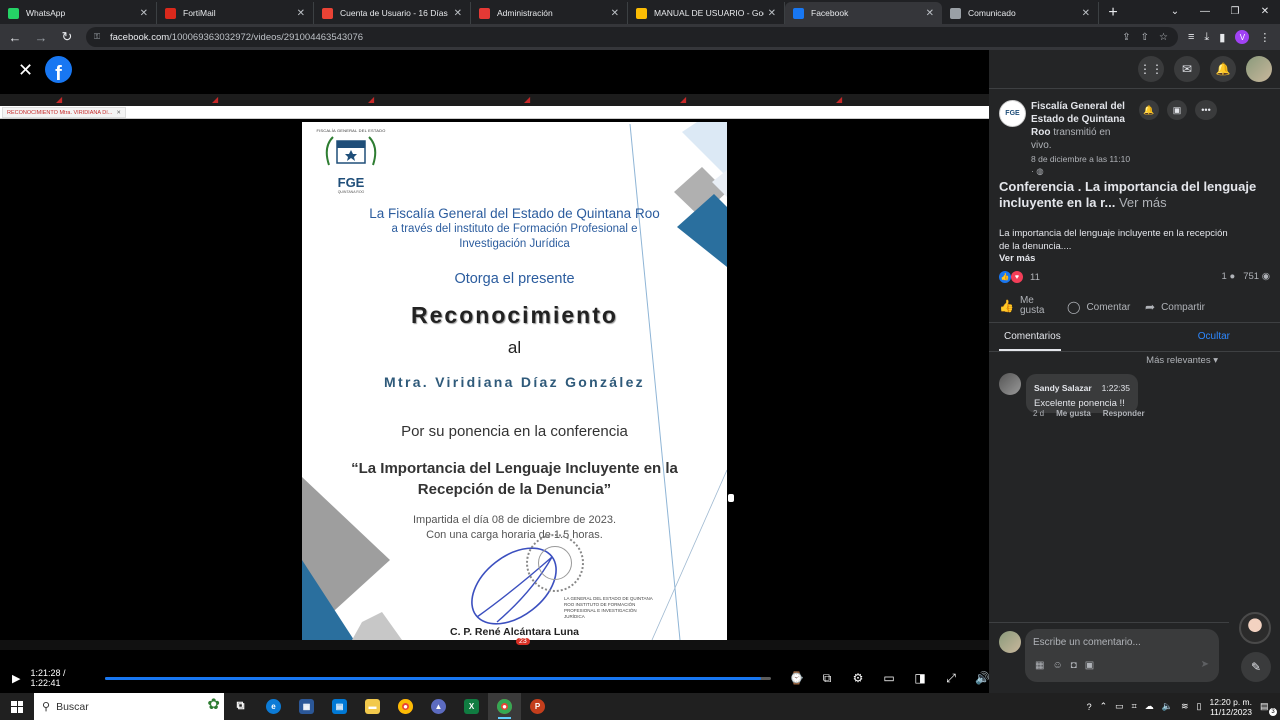 This screenshot has width=1280, height=720. I want to click on file-explorer-icon: ▬, so click(372, 706).